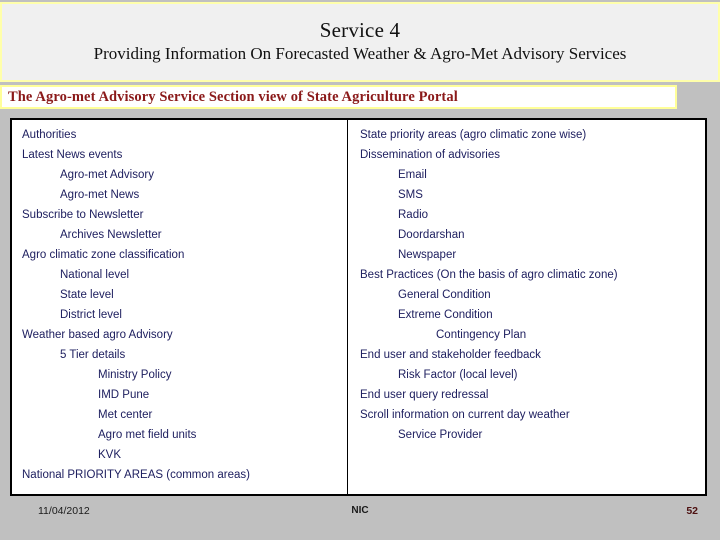  What do you see at coordinates (124, 395) in the screenshot?
I see `left-column-item: IMD Pune` at bounding box center [124, 395].